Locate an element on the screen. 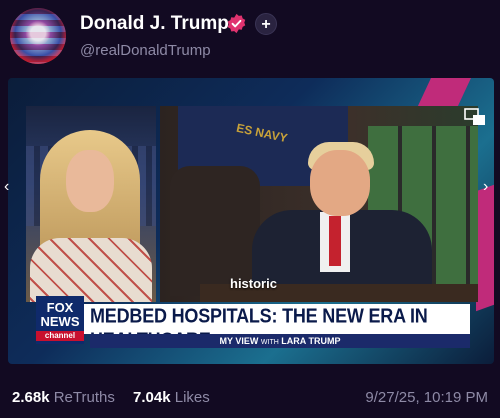 This screenshot has width=500, height=418. anchor-outfit is located at coordinates (91, 270).